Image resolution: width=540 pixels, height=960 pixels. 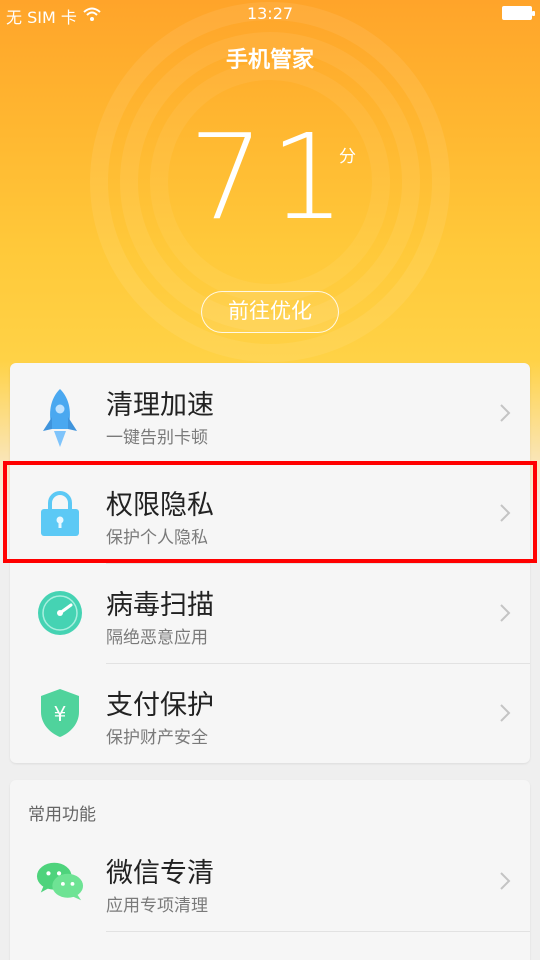 What do you see at coordinates (62, 815) in the screenshot?
I see `section-header: 常用功能` at bounding box center [62, 815].